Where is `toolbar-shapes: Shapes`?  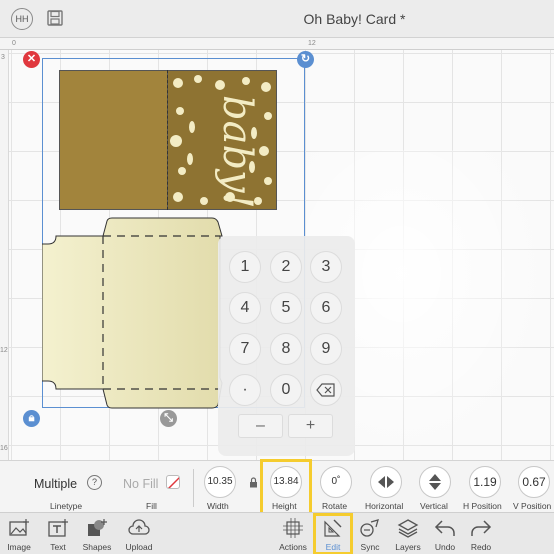
toolbar-shapes: Shapes is located at coordinates (97, 533).